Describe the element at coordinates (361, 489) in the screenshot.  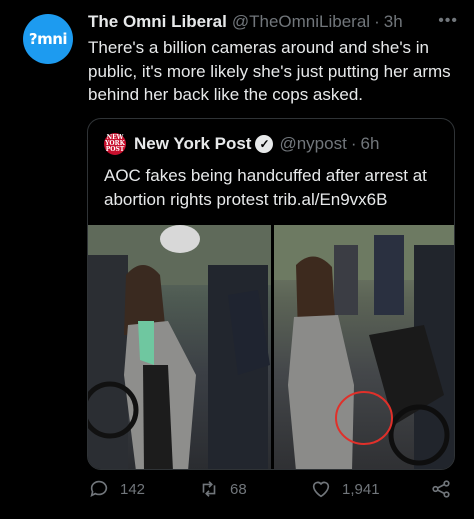
I see `like-count: 1,941` at that location.